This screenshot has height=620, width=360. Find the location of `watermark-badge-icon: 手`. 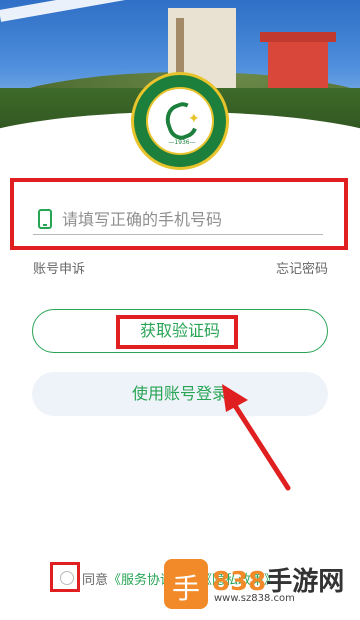

watermark-badge-icon: 手 is located at coordinates (186, 584).